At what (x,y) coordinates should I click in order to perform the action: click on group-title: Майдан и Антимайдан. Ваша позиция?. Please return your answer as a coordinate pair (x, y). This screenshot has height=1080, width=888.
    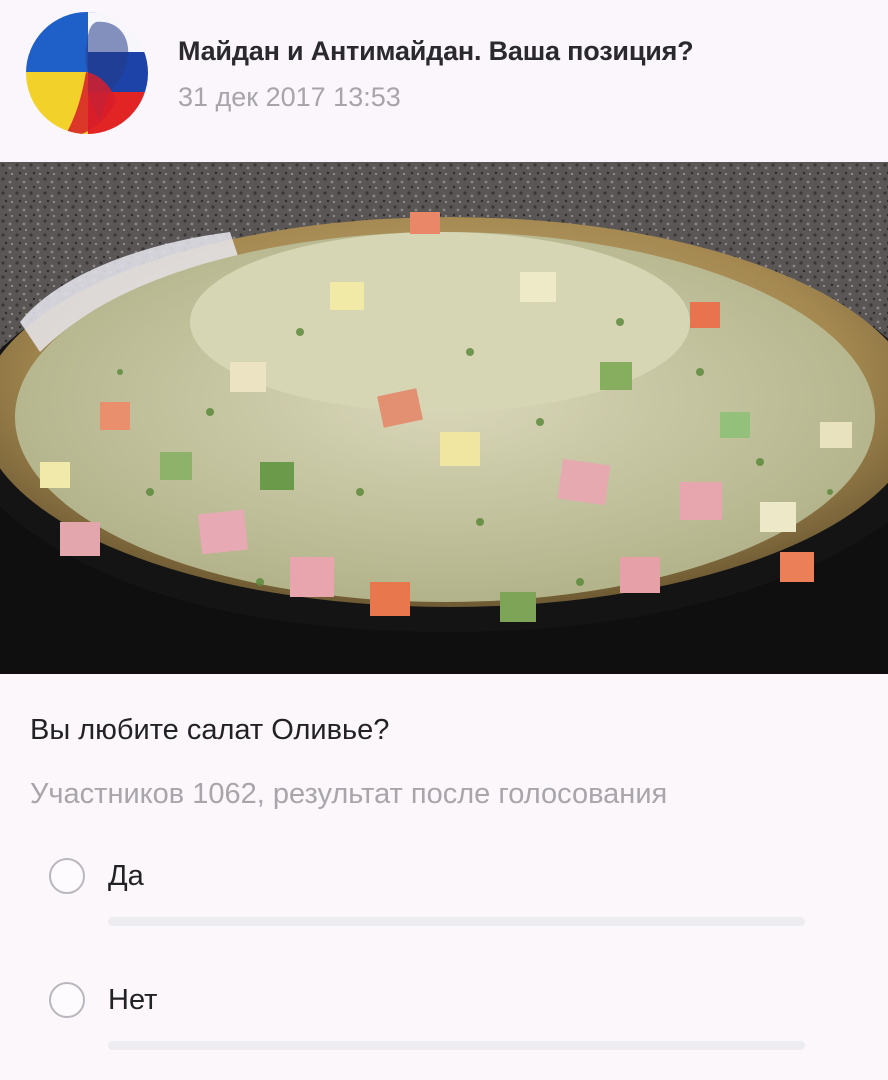
    Looking at the image, I should click on (436, 51).